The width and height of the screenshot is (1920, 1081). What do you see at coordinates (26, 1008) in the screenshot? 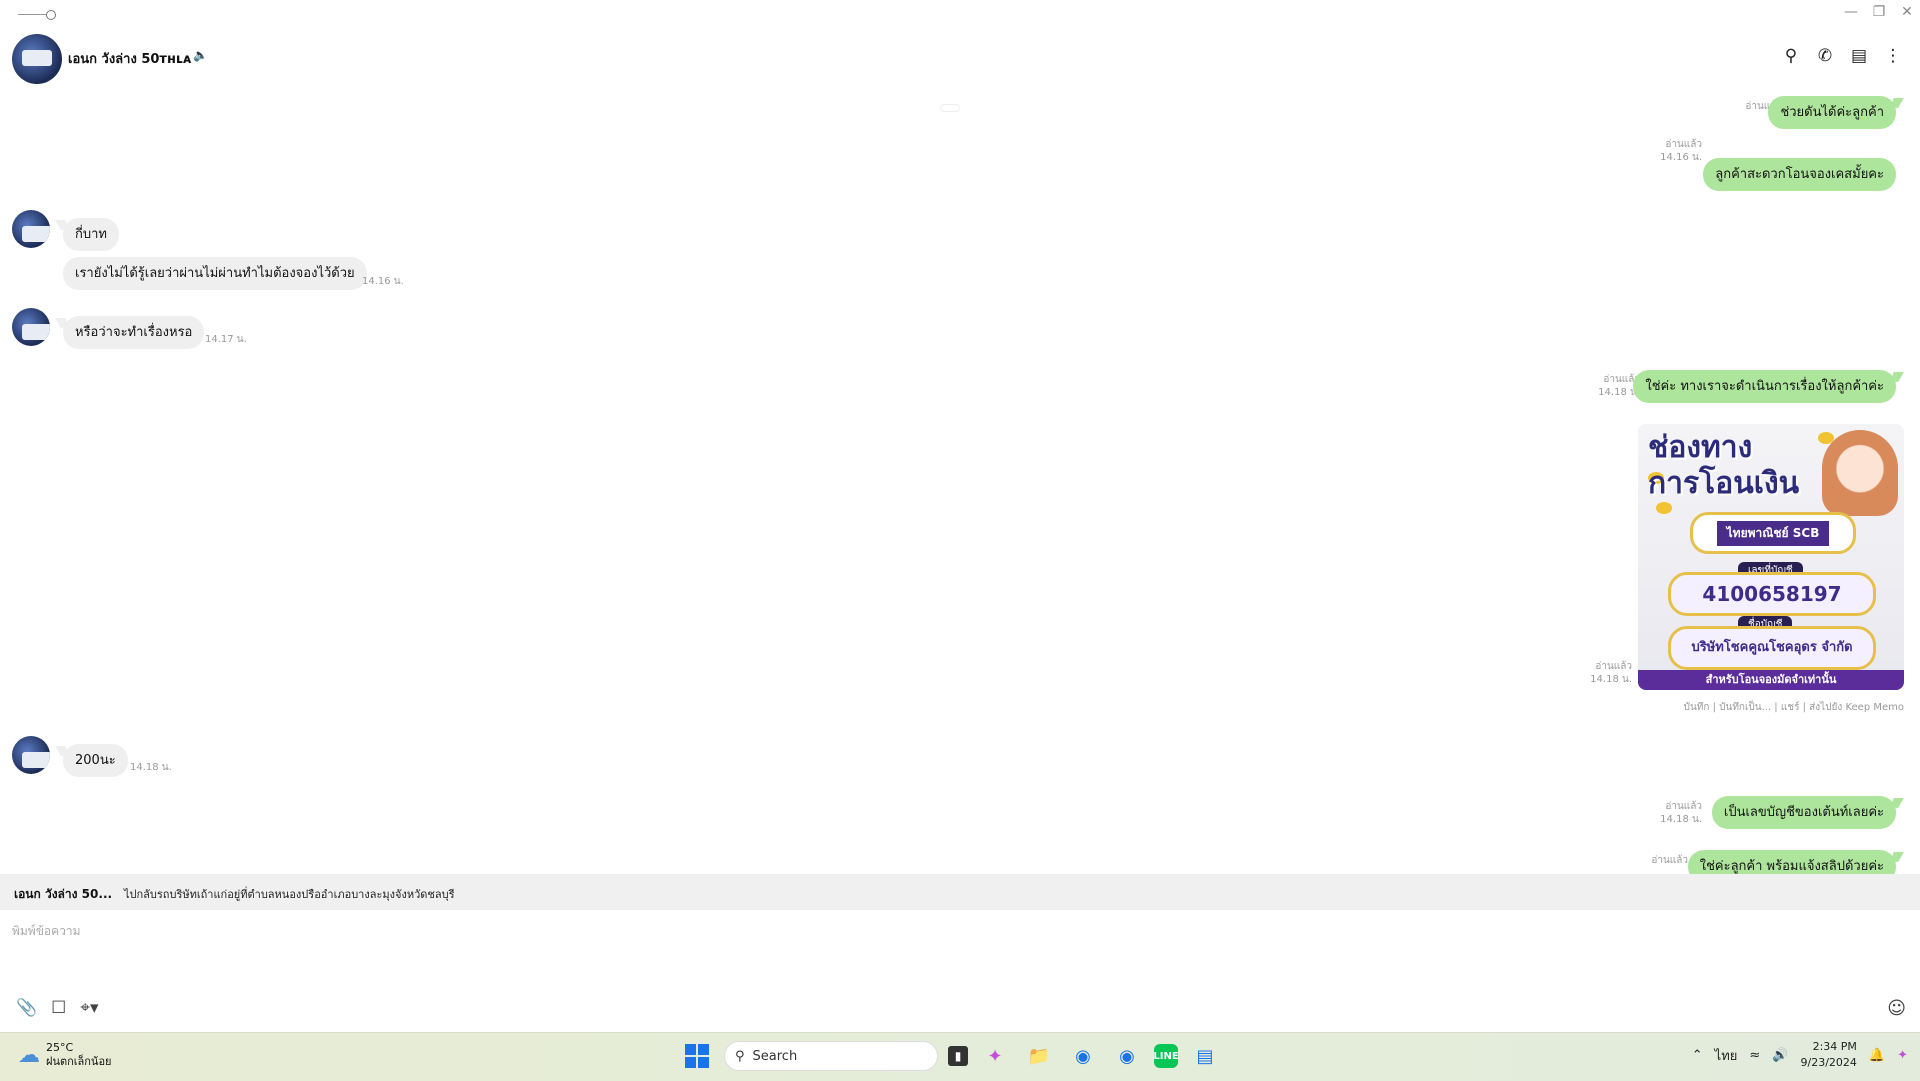
I see `paperclip-icon: 📎` at bounding box center [26, 1008].